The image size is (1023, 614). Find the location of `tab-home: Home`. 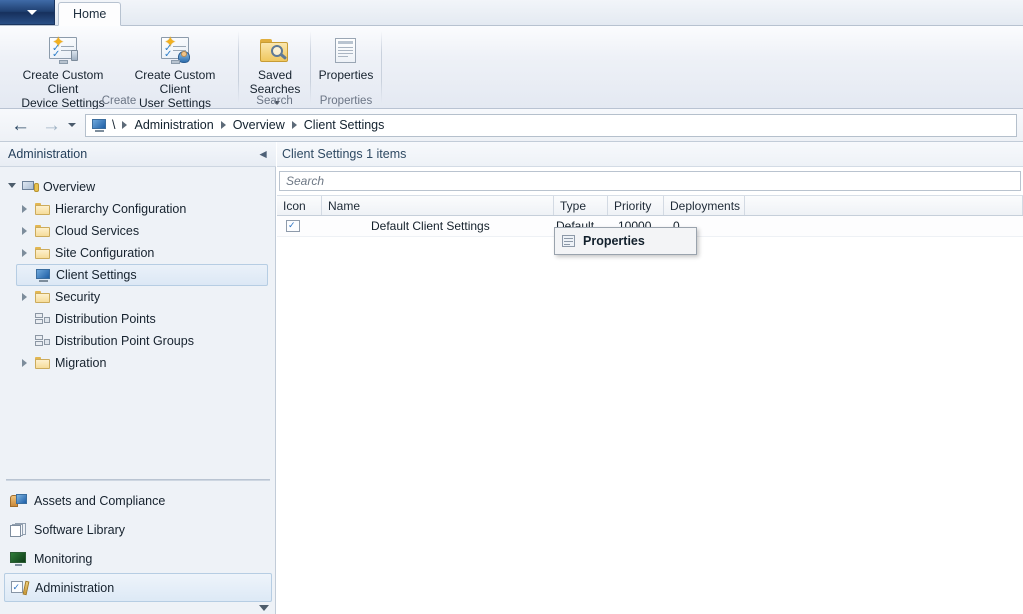

tab-home: Home is located at coordinates (90, 14).